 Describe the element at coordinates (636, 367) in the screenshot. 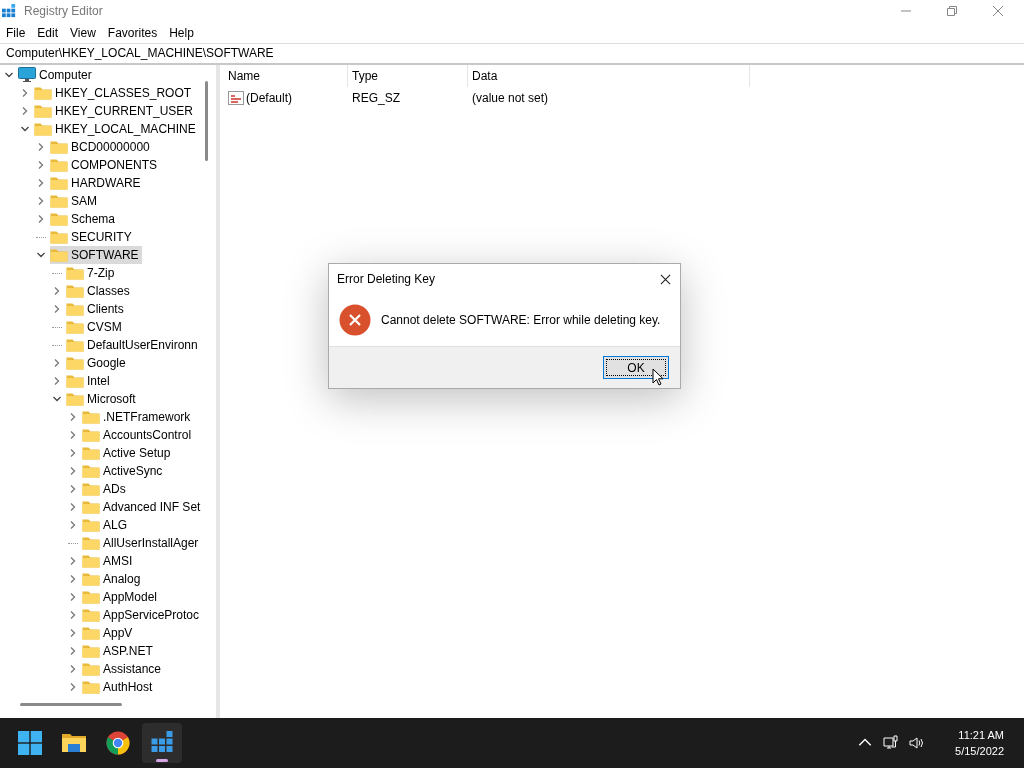

I see `ok-button: OK` at that location.